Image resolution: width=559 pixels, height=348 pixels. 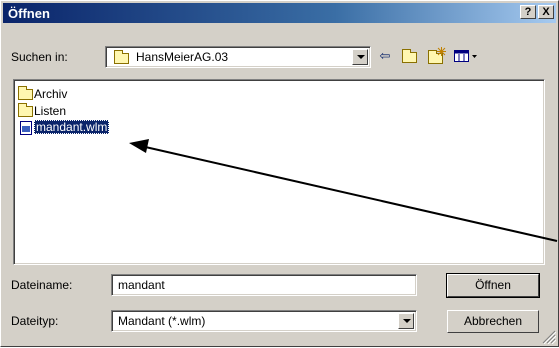 I want to click on cancel-button: Abbrechen, so click(x=493, y=321).